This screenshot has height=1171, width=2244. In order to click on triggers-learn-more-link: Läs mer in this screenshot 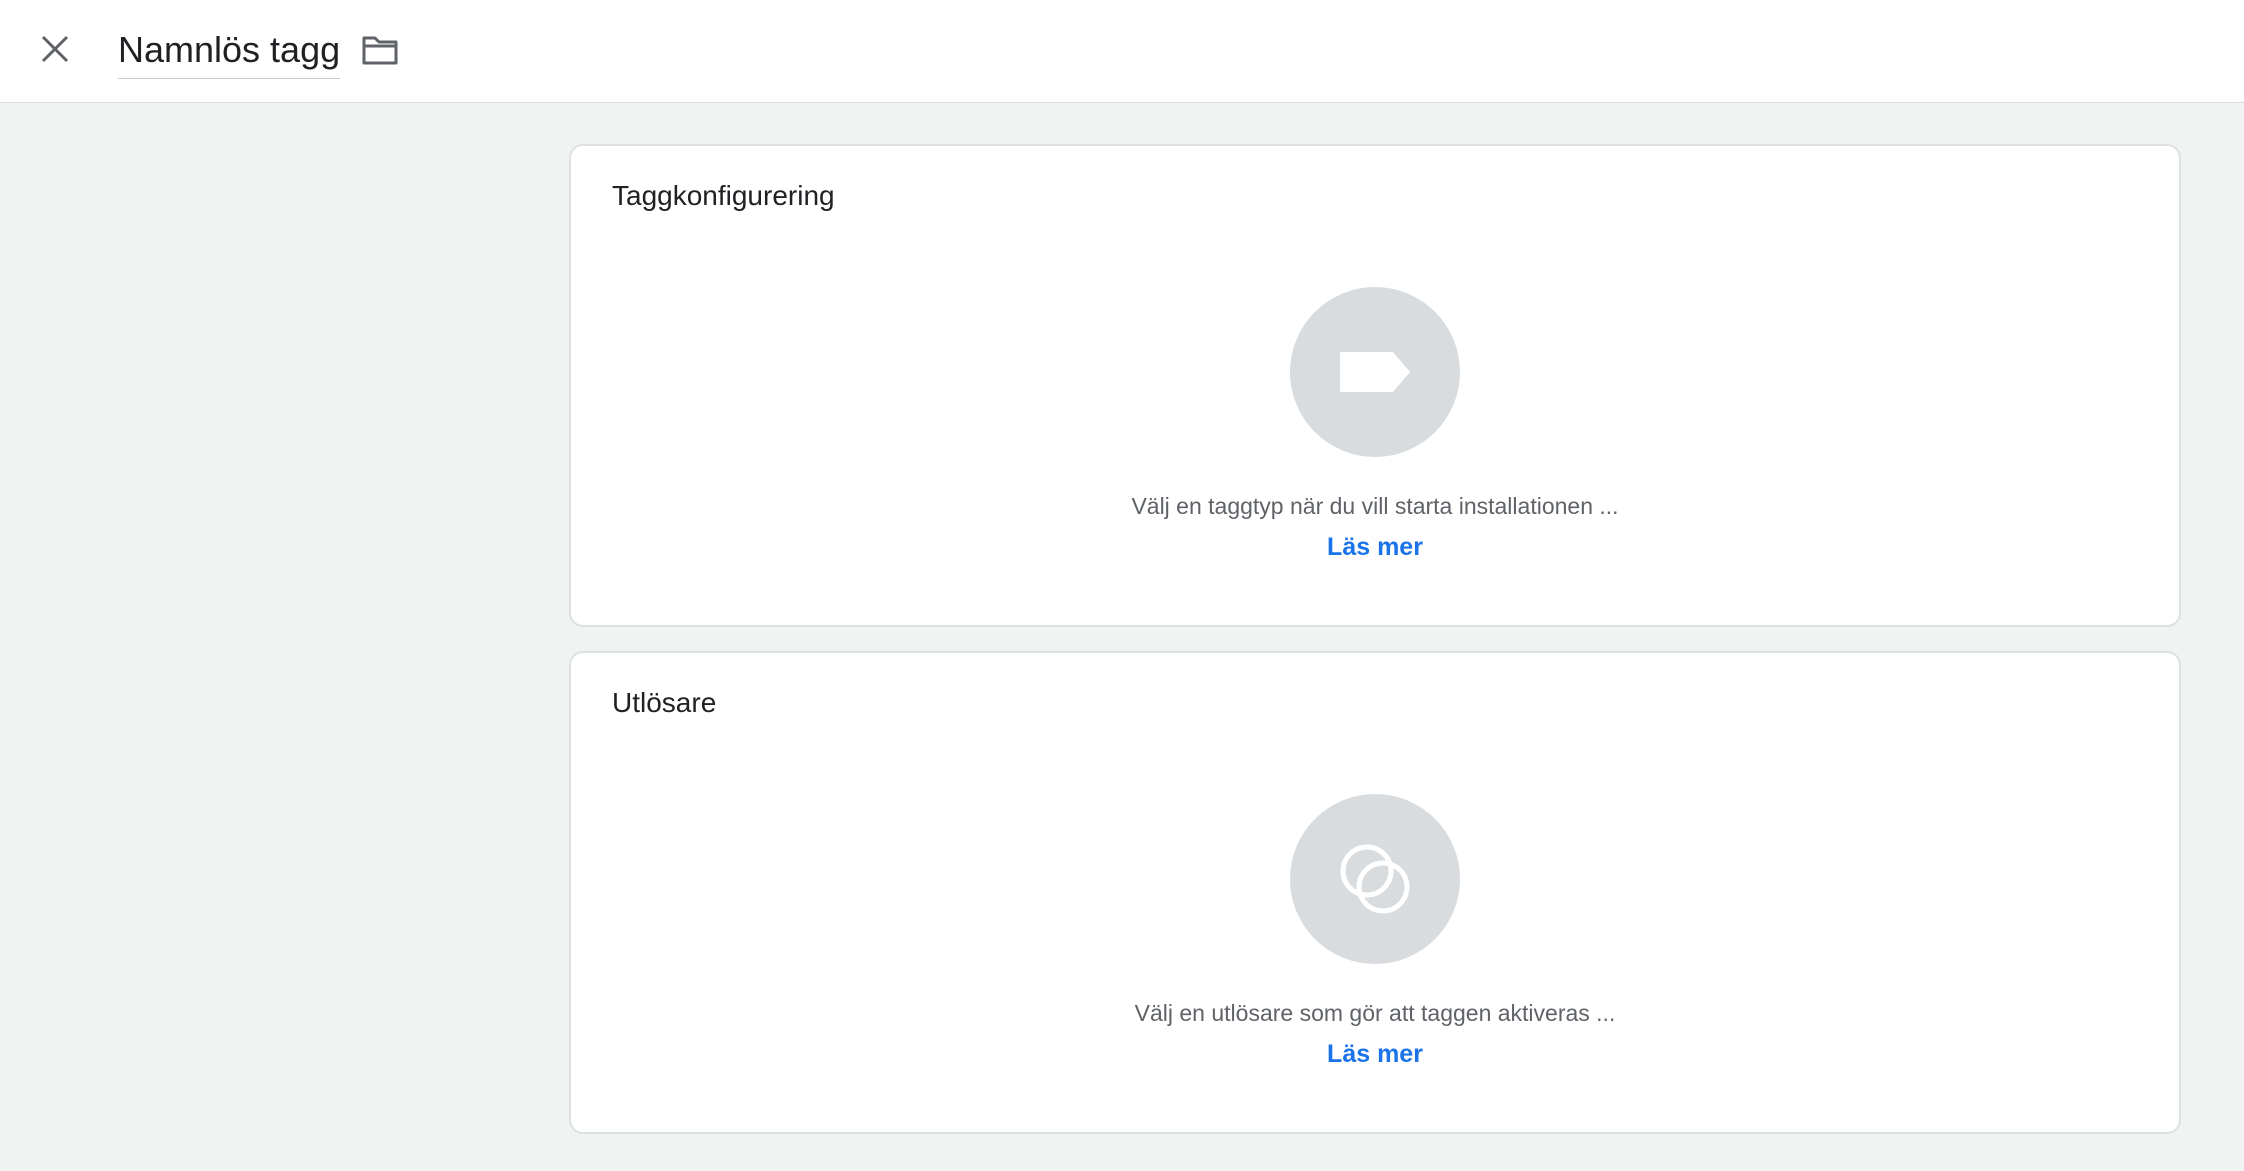, I will do `click(1375, 1054)`.